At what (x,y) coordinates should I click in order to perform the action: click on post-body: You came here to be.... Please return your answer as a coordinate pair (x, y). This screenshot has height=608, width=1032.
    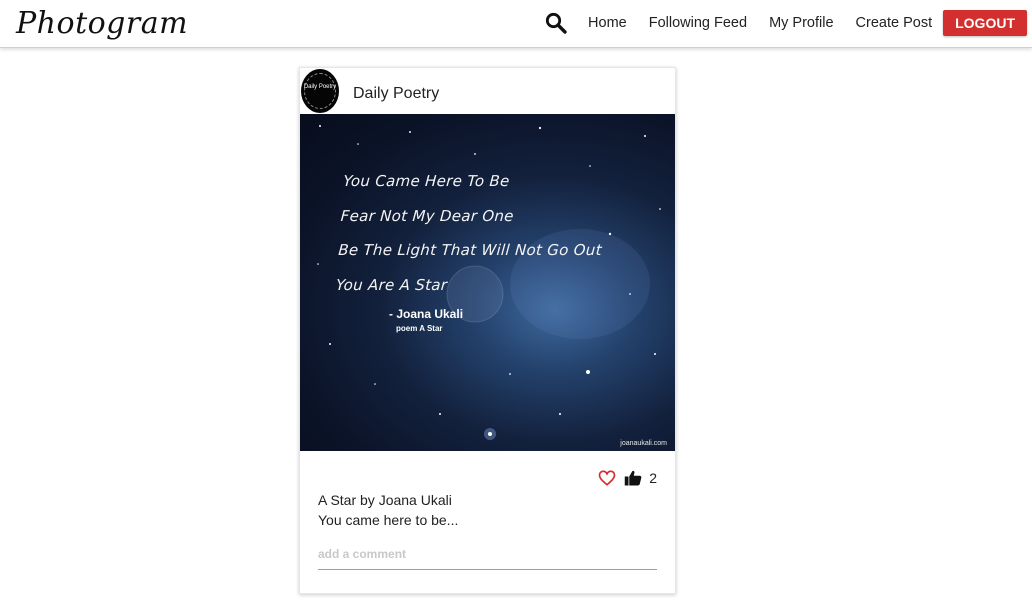
    Looking at the image, I should click on (388, 520).